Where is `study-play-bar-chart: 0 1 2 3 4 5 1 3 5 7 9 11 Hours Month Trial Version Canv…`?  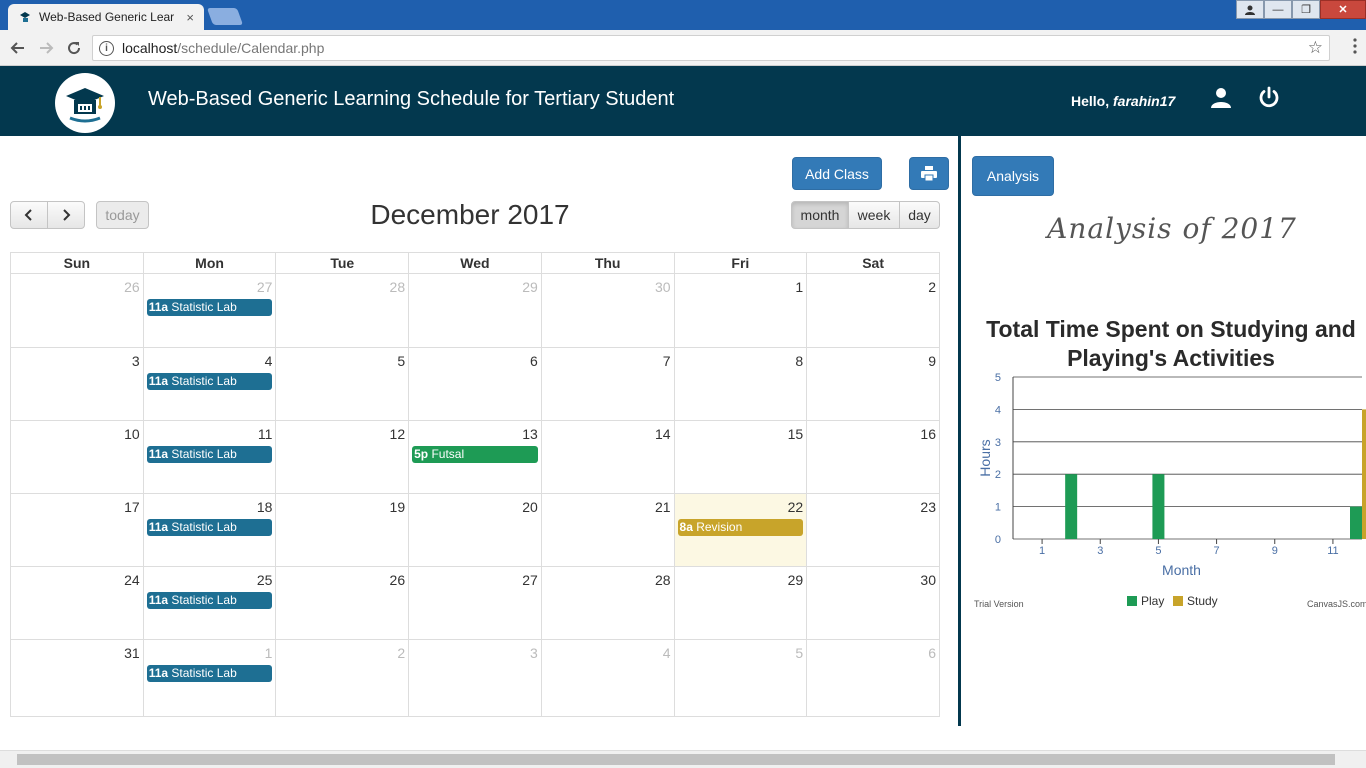
study-play-bar-chart: 0 1 2 3 4 5 1 3 5 7 9 11 Hours Month Trial Version Canv… is located at coordinates (1170, 490).